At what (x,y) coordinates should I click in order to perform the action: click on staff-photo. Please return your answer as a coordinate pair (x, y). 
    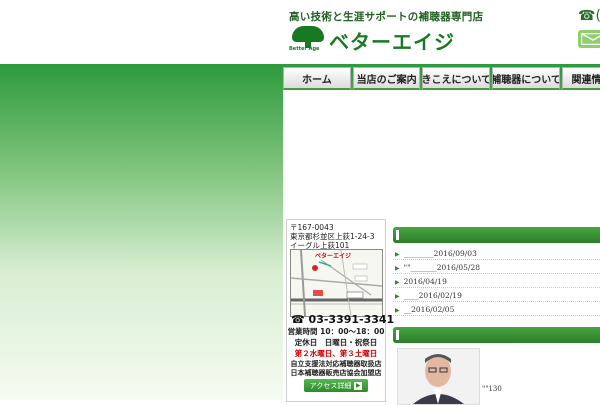
    Looking at the image, I should click on (438, 376).